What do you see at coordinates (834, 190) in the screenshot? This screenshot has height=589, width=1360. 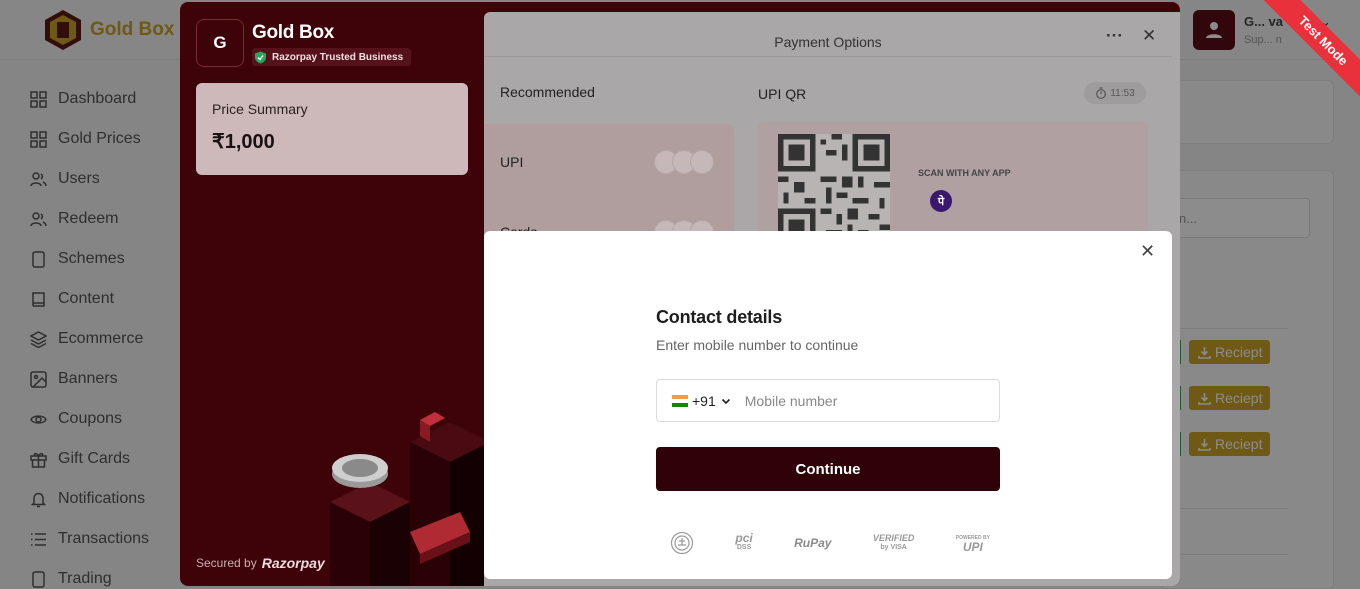 I see `qr-code-icon` at bounding box center [834, 190].